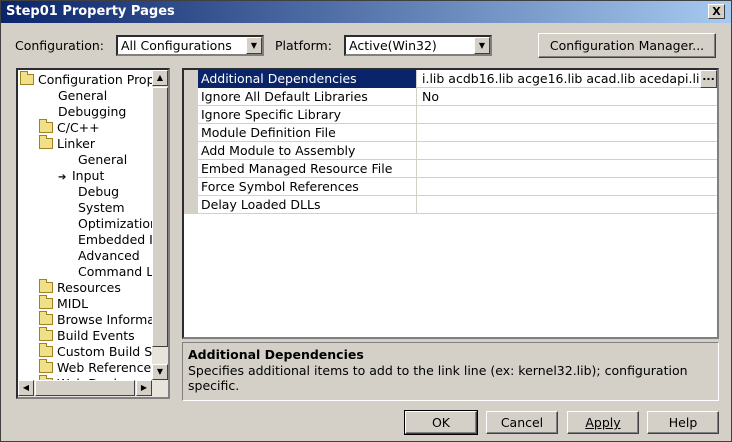 Image resolution: width=732 pixels, height=442 pixels. I want to click on property-name: Force Symbol References, so click(307, 187).